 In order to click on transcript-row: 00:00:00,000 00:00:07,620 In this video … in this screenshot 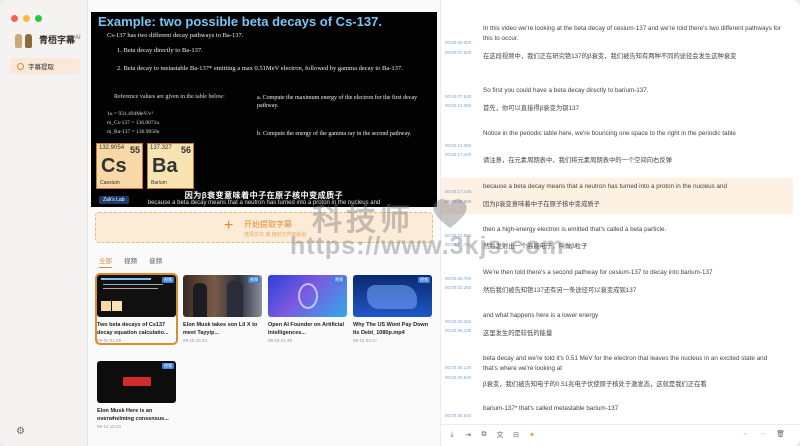, I will do `click(617, 46)`.